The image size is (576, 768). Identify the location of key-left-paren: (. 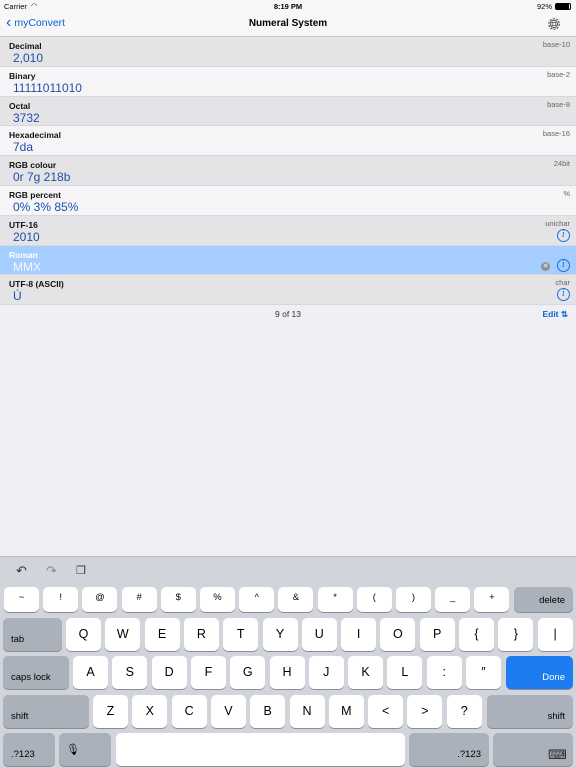
(374, 599).